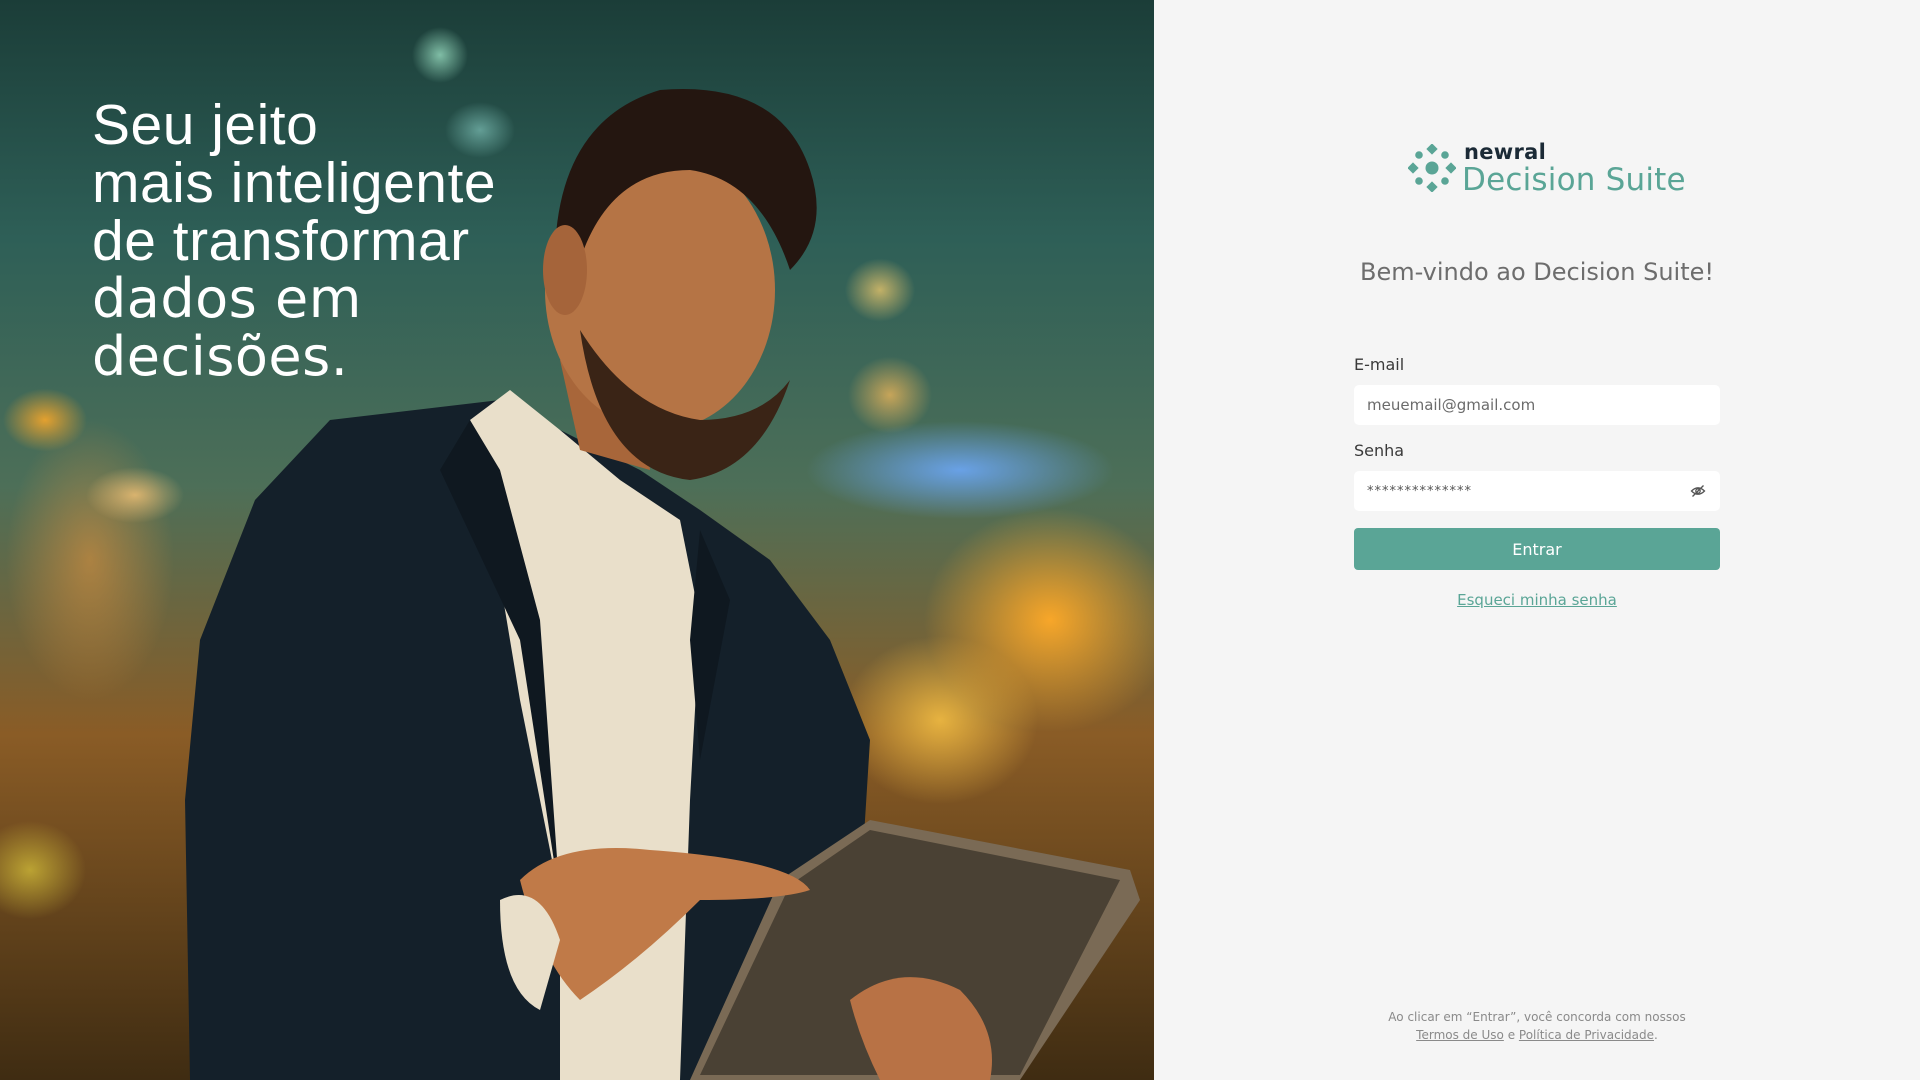  Describe the element at coordinates (1537, 549) in the screenshot. I see `login-button: Entrar` at that location.